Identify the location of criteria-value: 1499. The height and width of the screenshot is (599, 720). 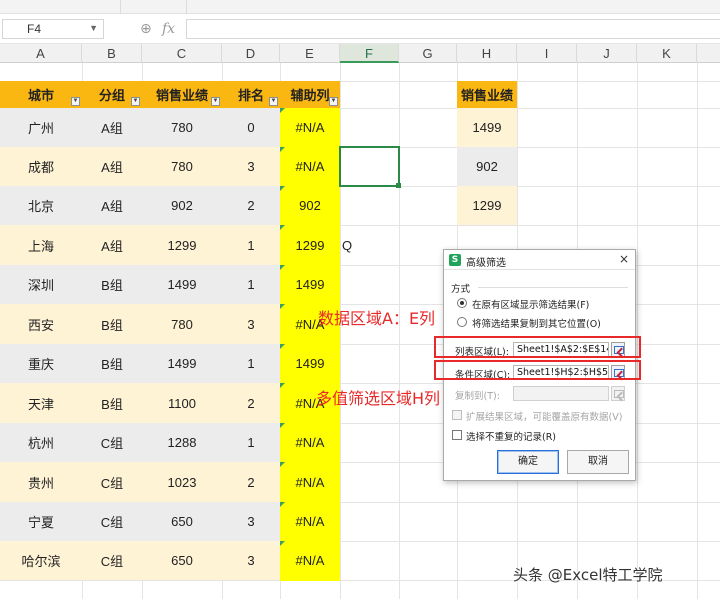
(487, 127).